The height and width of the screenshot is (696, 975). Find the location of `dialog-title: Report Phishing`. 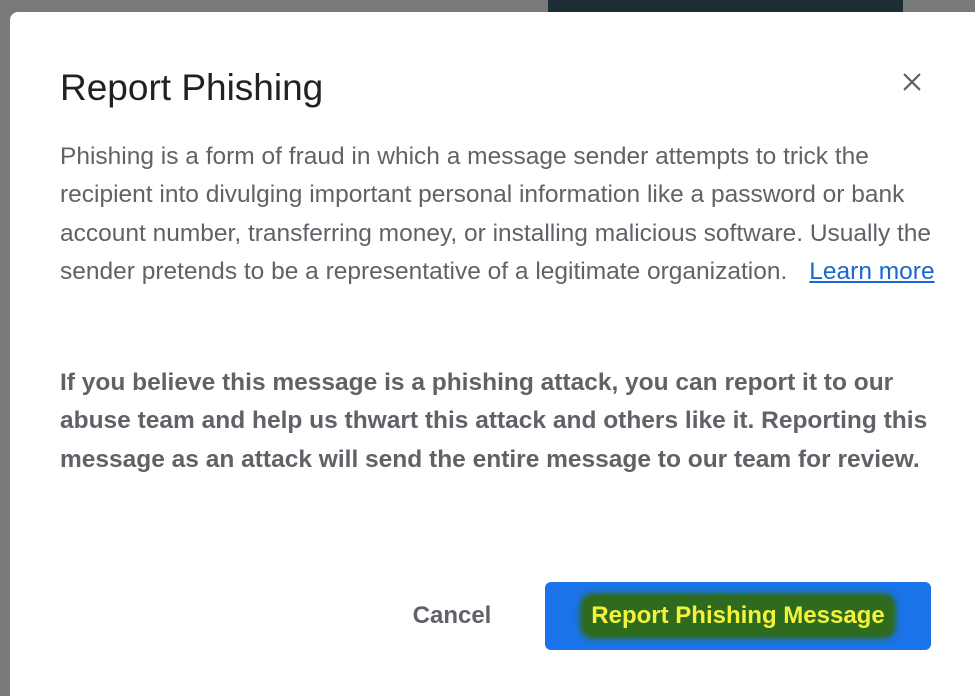

dialog-title: Report Phishing is located at coordinates (192, 87).